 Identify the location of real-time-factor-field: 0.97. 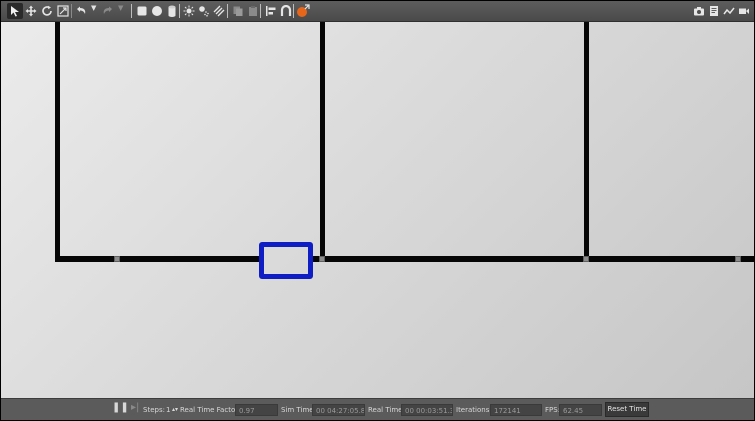
(256, 410).